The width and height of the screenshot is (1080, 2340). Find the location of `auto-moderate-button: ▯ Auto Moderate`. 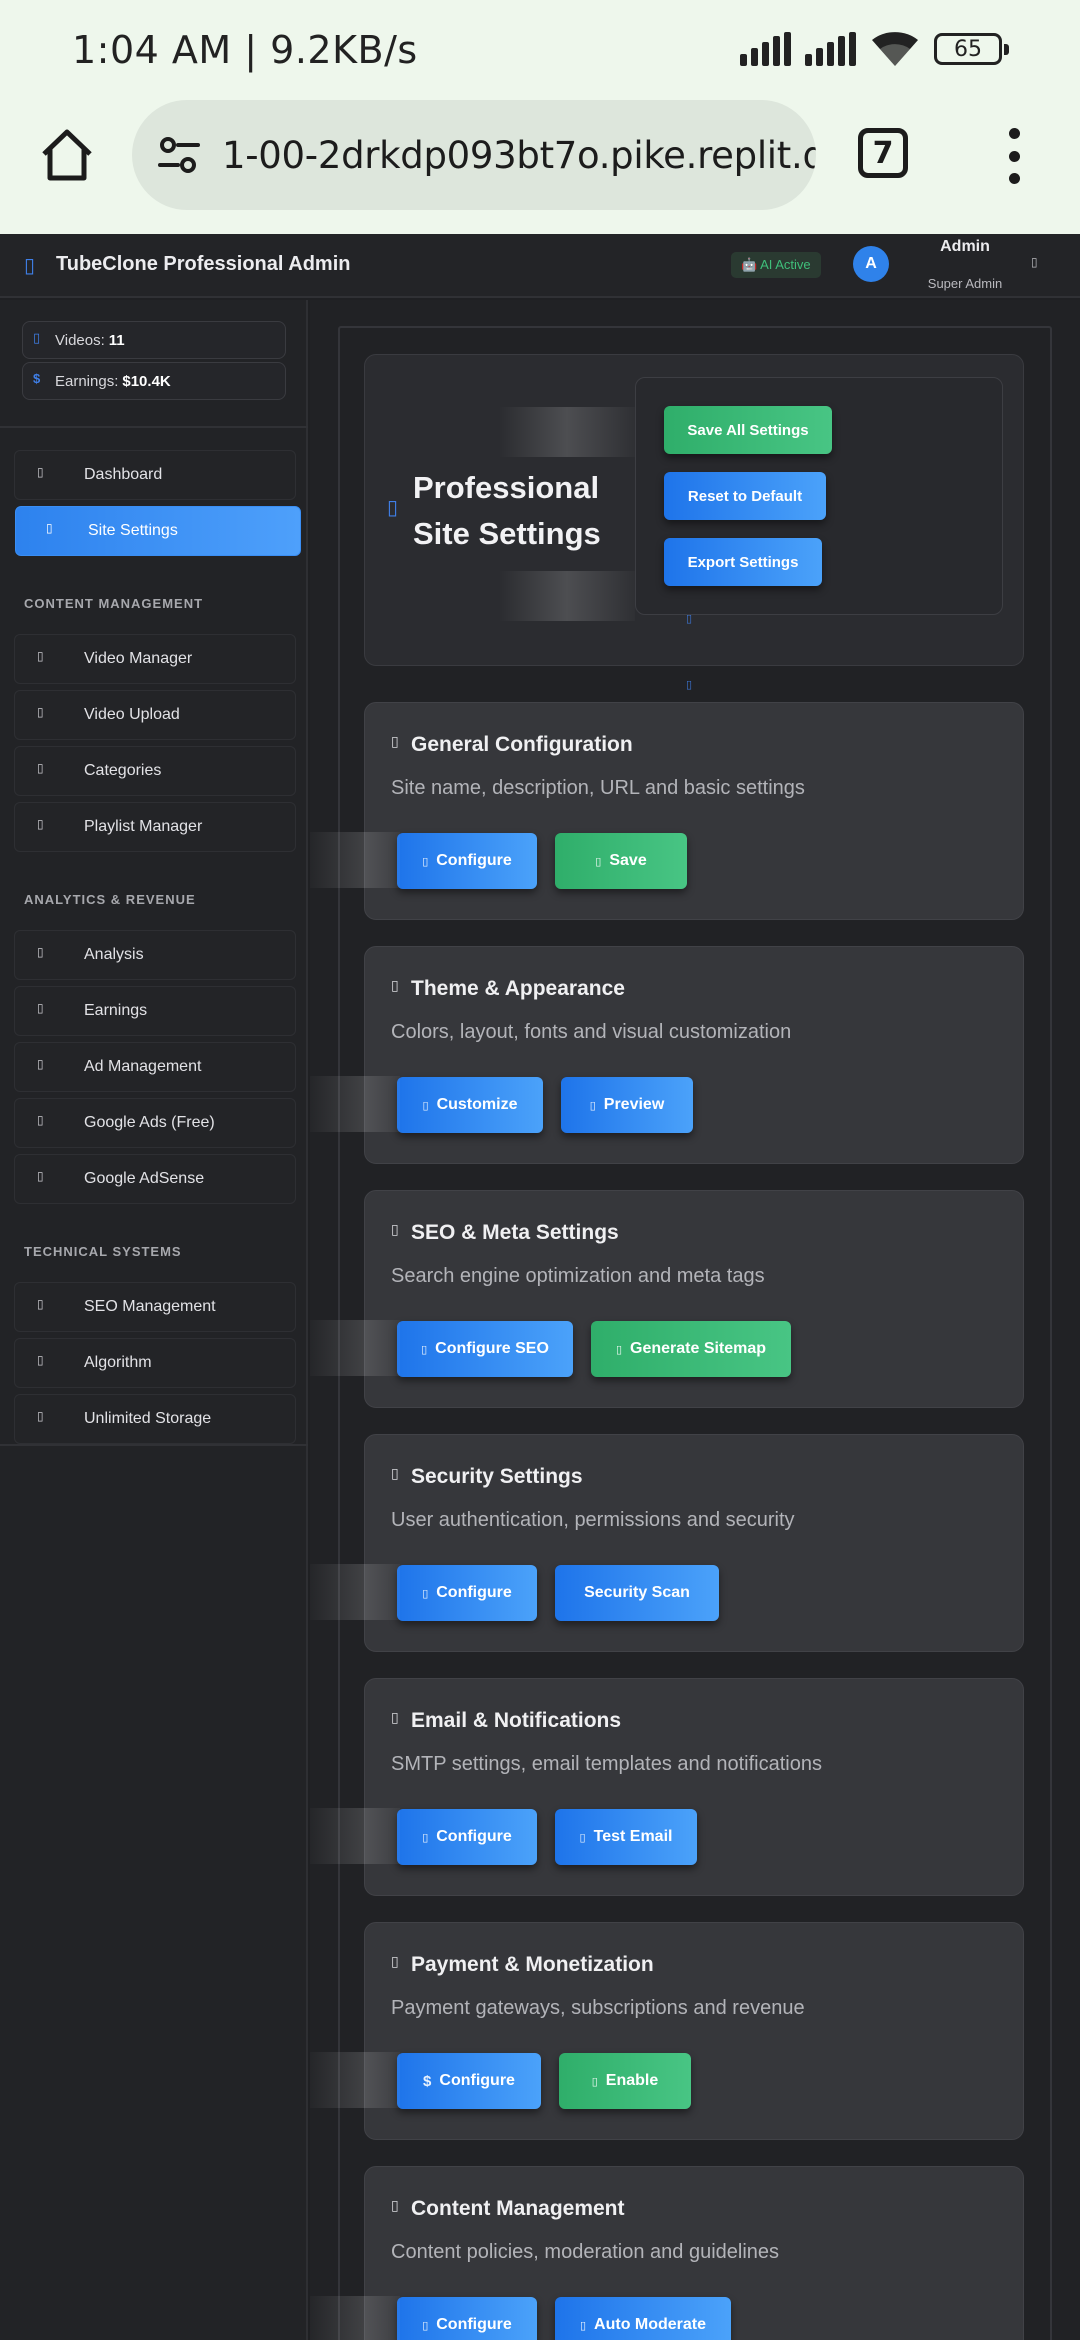

auto-moderate-button: ▯ Auto Moderate is located at coordinates (643, 2318).